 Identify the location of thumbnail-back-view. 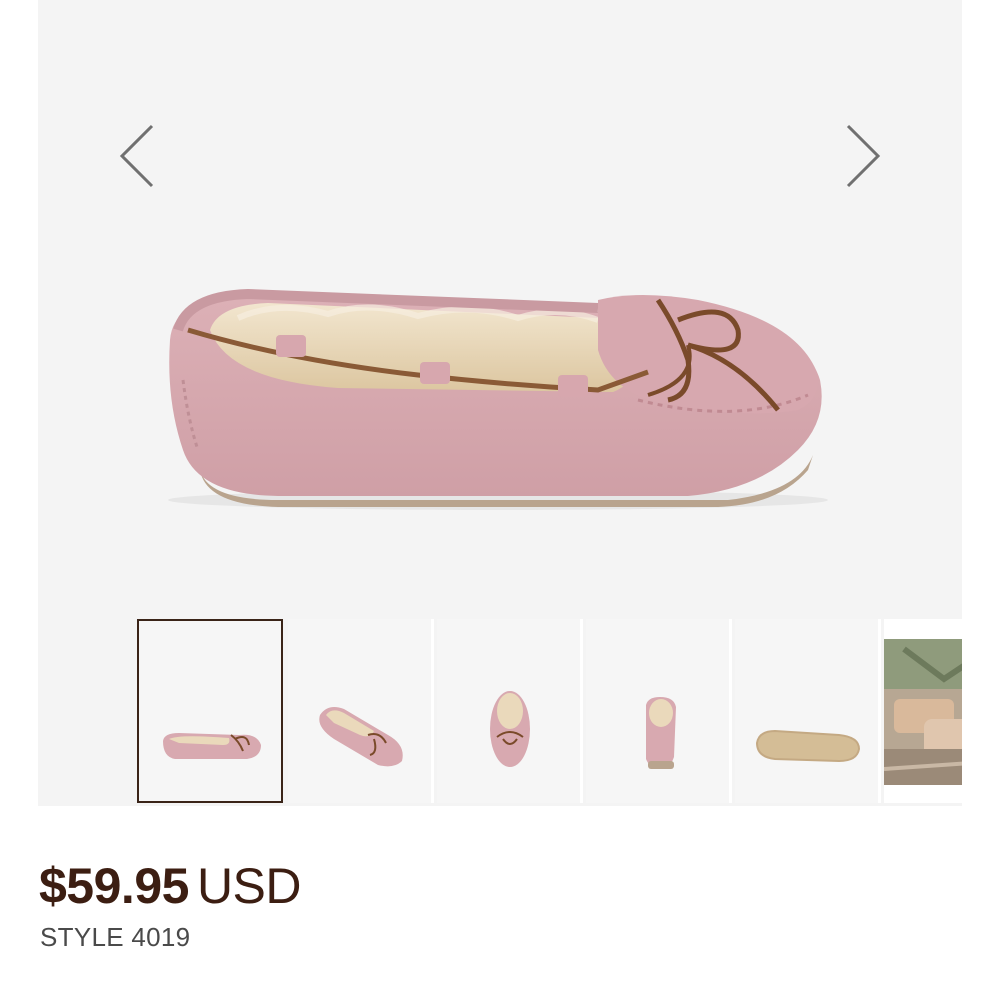
(659, 711).